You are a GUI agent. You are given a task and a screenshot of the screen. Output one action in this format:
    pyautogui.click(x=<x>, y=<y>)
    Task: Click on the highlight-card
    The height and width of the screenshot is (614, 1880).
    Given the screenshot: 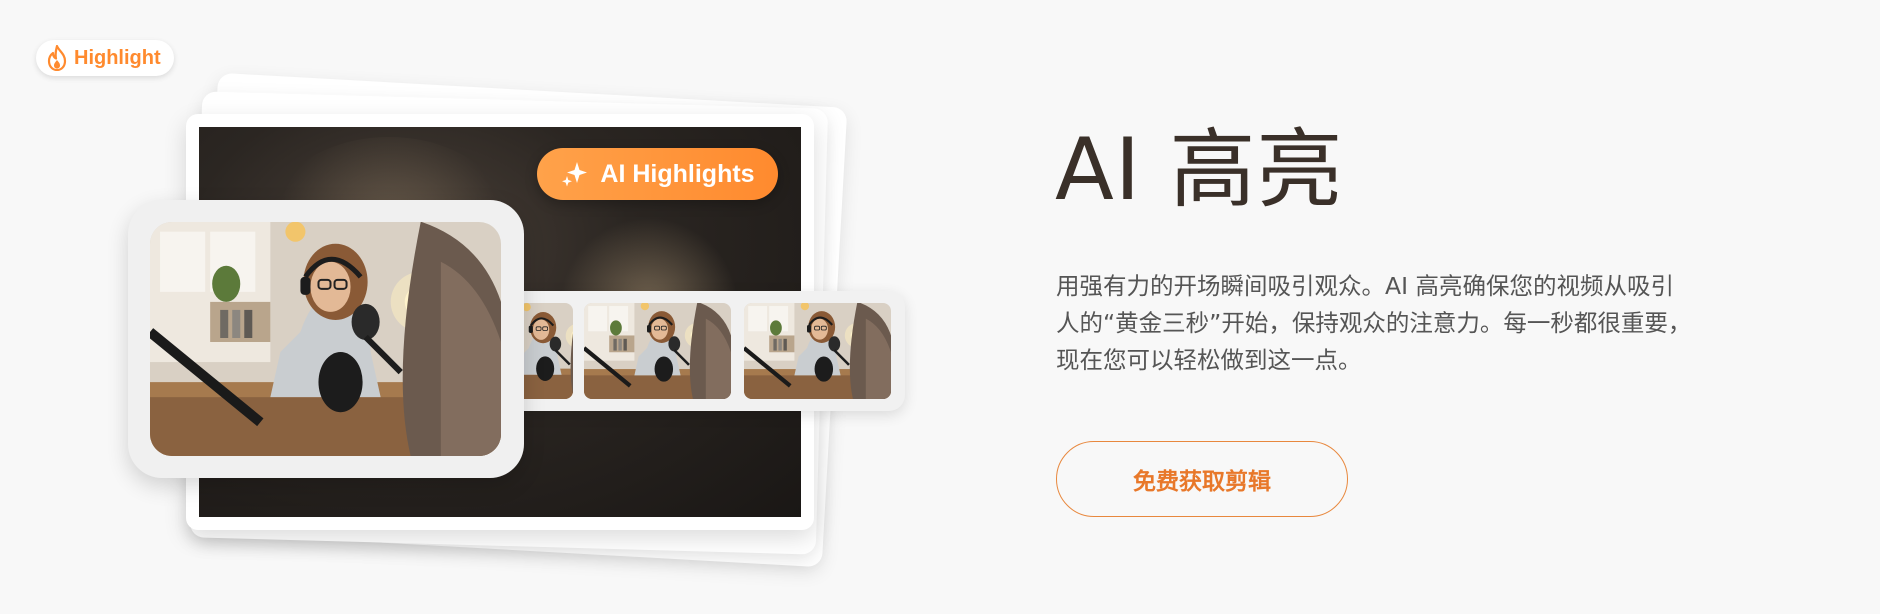 What is the action you would take?
    pyautogui.click(x=326, y=339)
    